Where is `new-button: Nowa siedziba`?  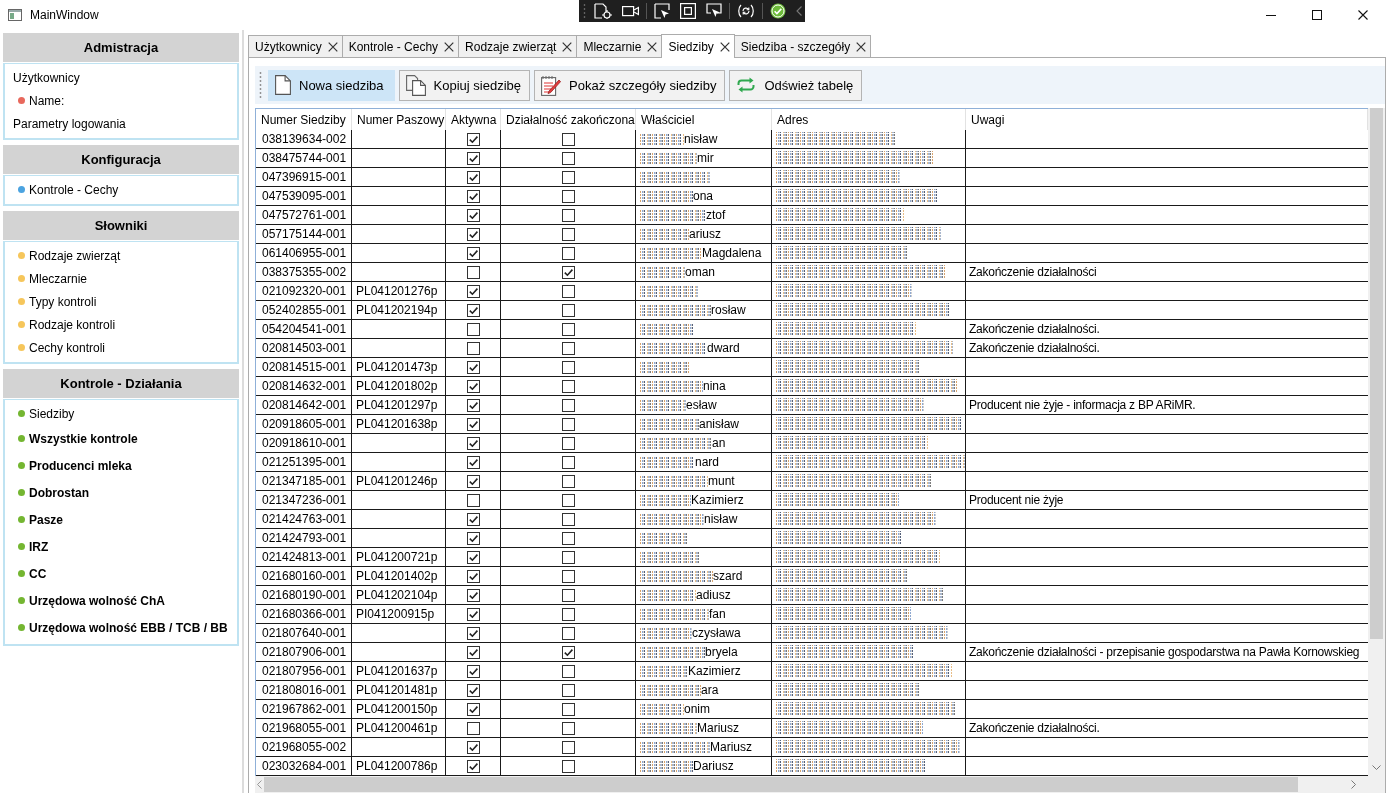
new-button: Nowa siedziba is located at coordinates (331, 85).